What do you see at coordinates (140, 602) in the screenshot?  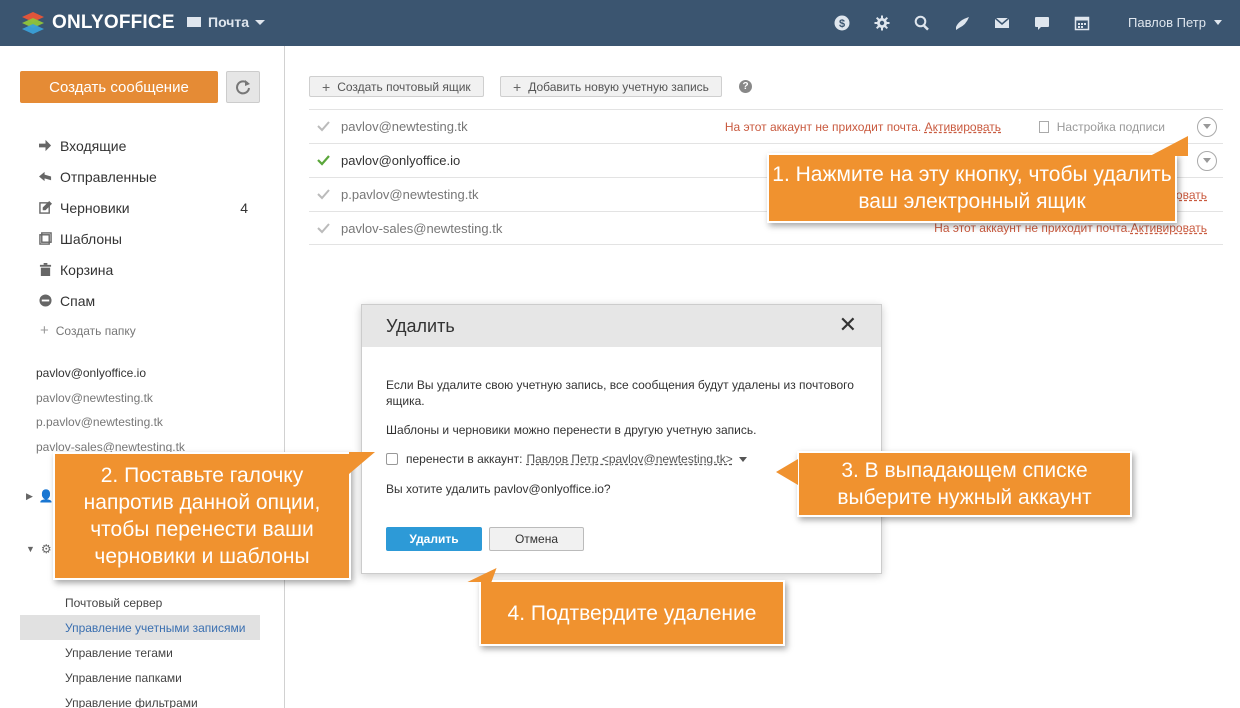 I see `settings-item-mail-server: Почтовый сервер` at bounding box center [140, 602].